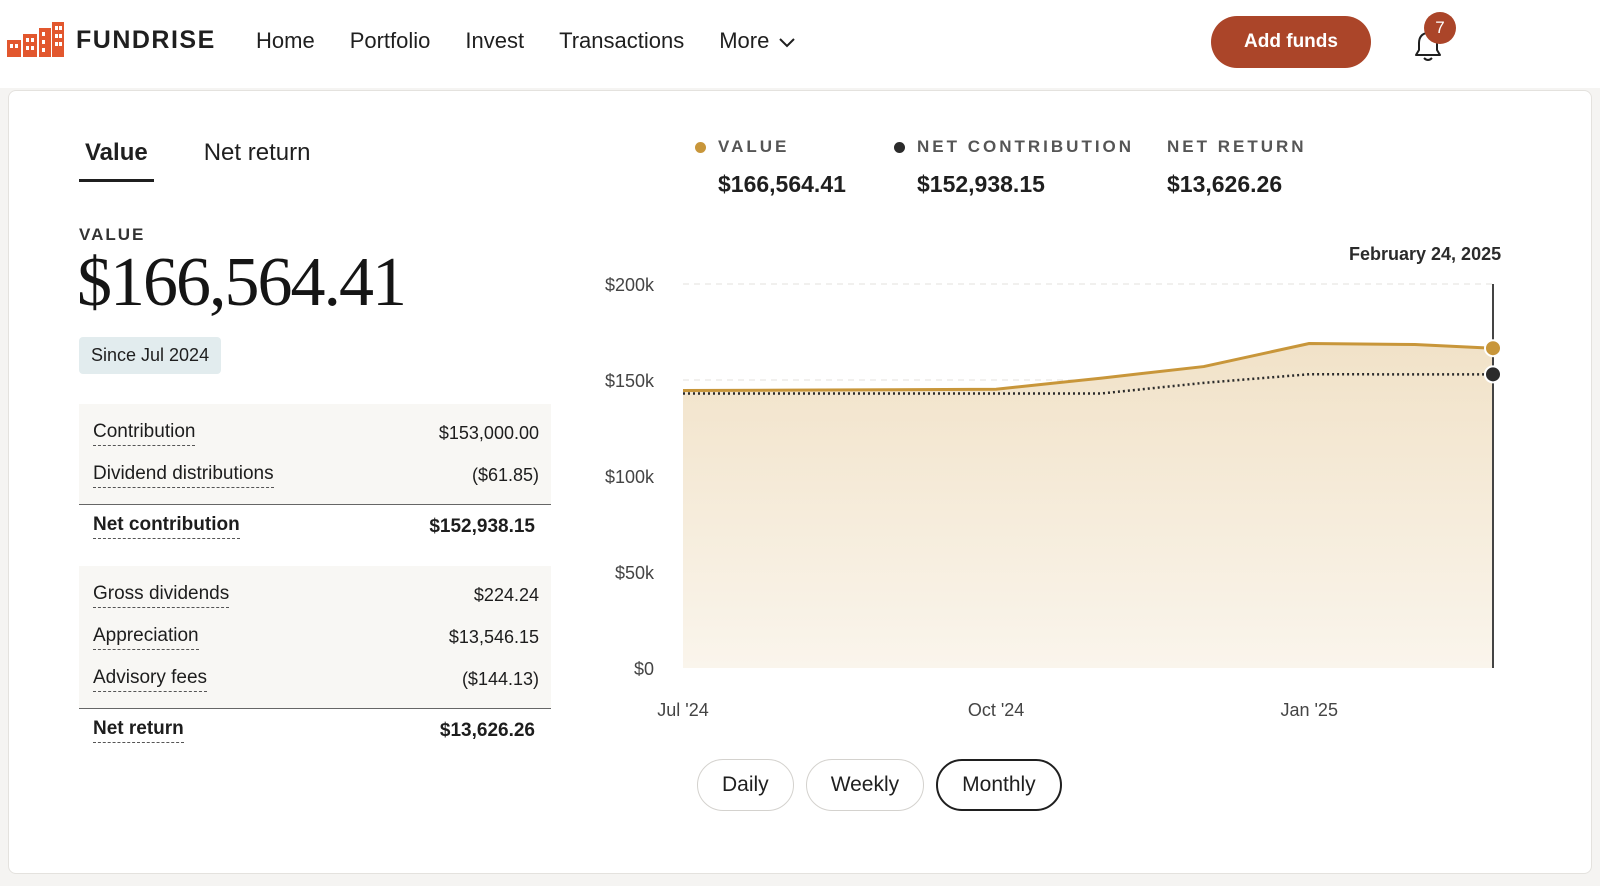 The width and height of the screenshot is (1600, 886). What do you see at coordinates (1291, 42) in the screenshot?
I see `add-funds-button: Add funds` at bounding box center [1291, 42].